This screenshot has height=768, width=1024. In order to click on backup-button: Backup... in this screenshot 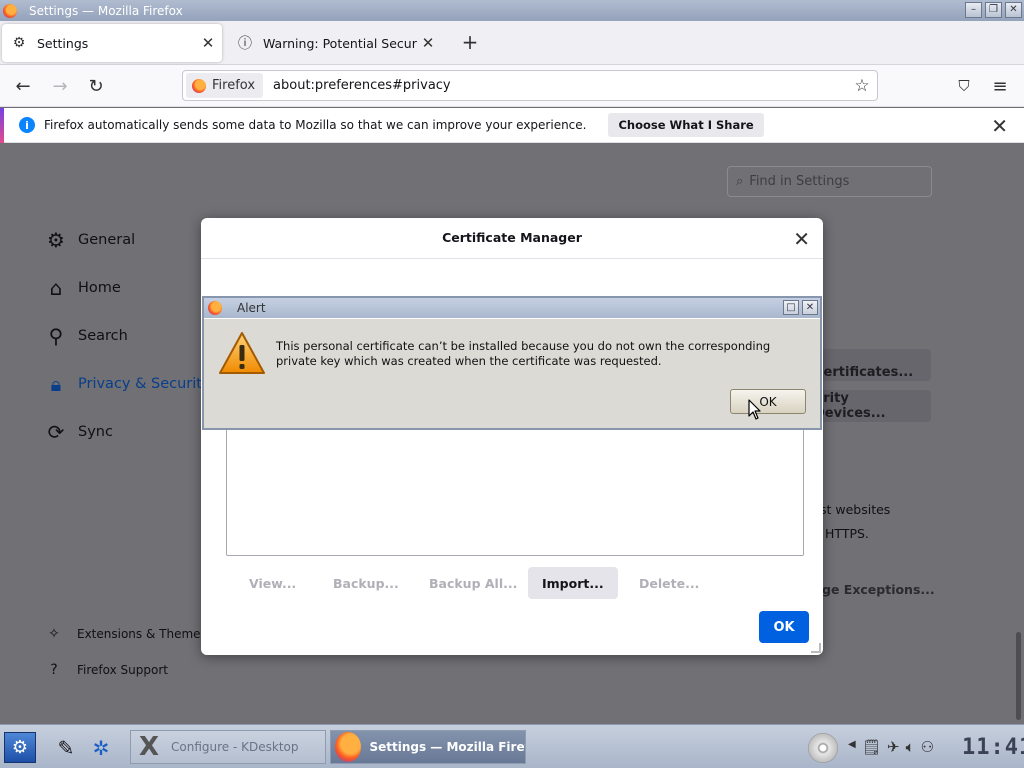, I will do `click(366, 583)`.